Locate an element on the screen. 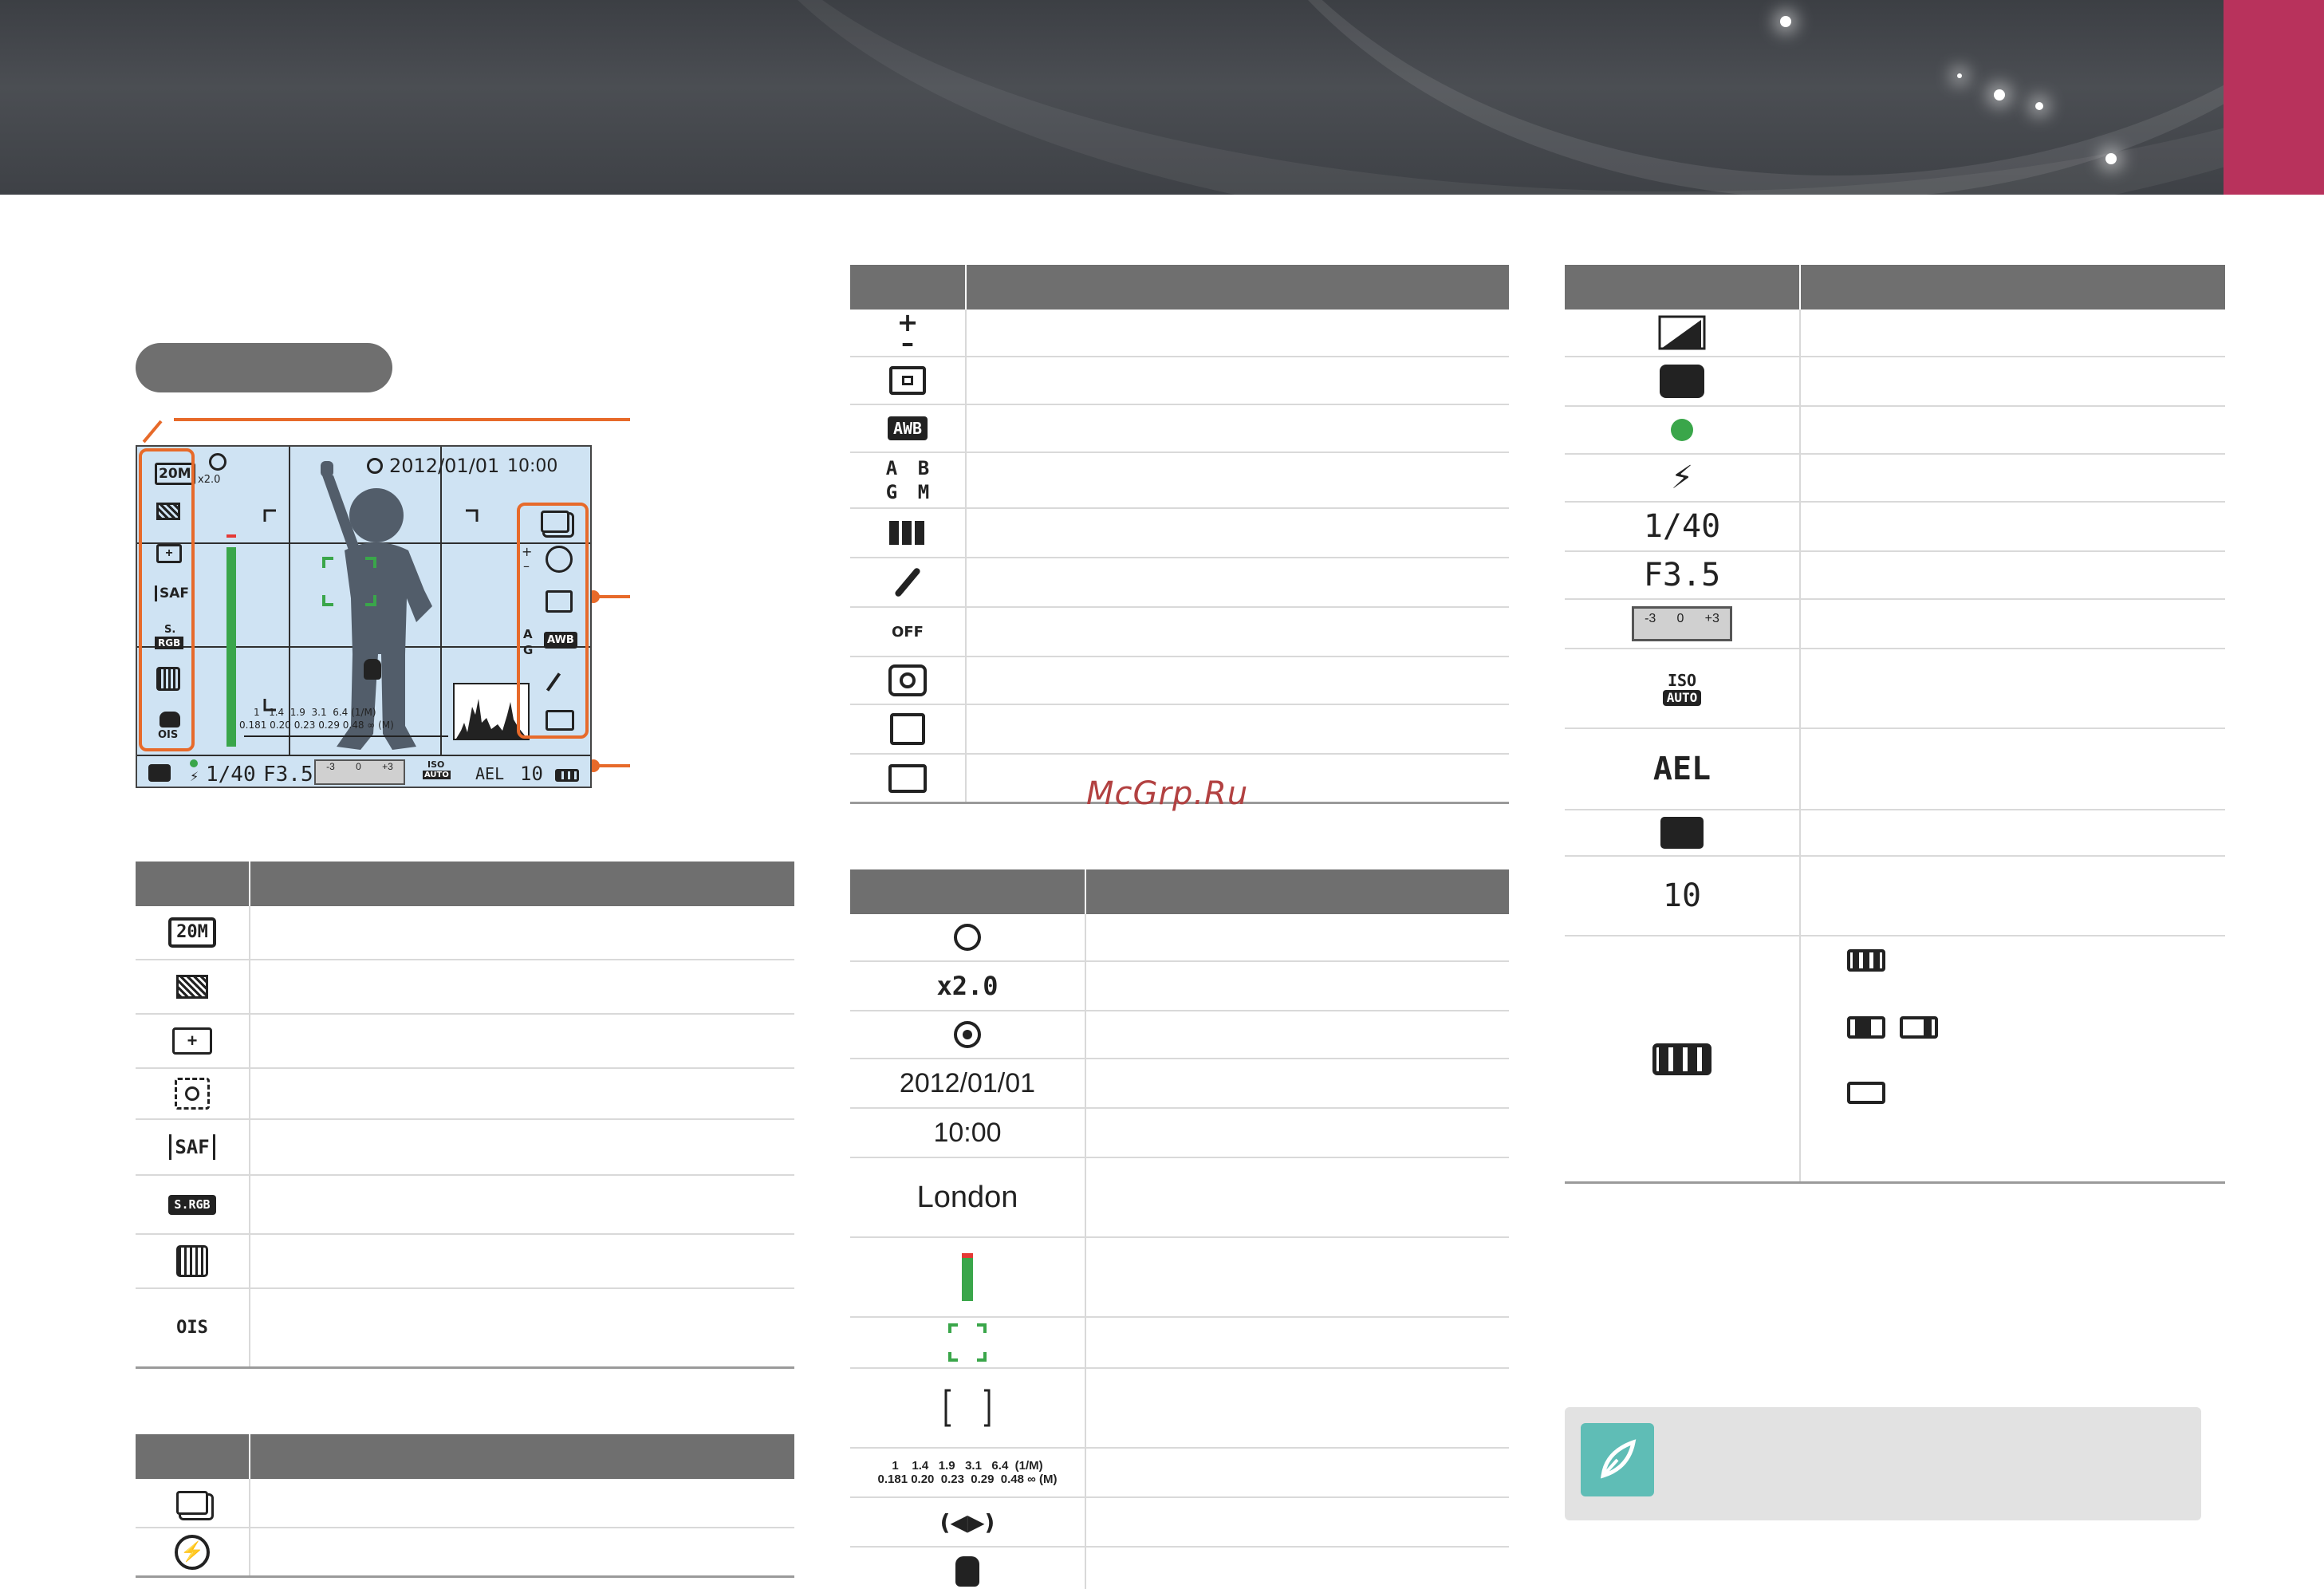  table-row: SAF is located at coordinates (465, 1148).